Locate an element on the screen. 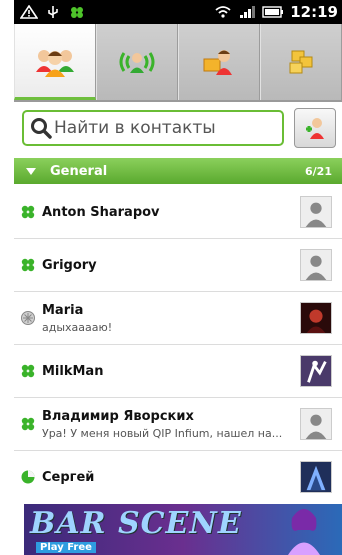 Image resolution: width=342 pixels, height=555 pixels. search-icon is located at coordinates (41, 128).